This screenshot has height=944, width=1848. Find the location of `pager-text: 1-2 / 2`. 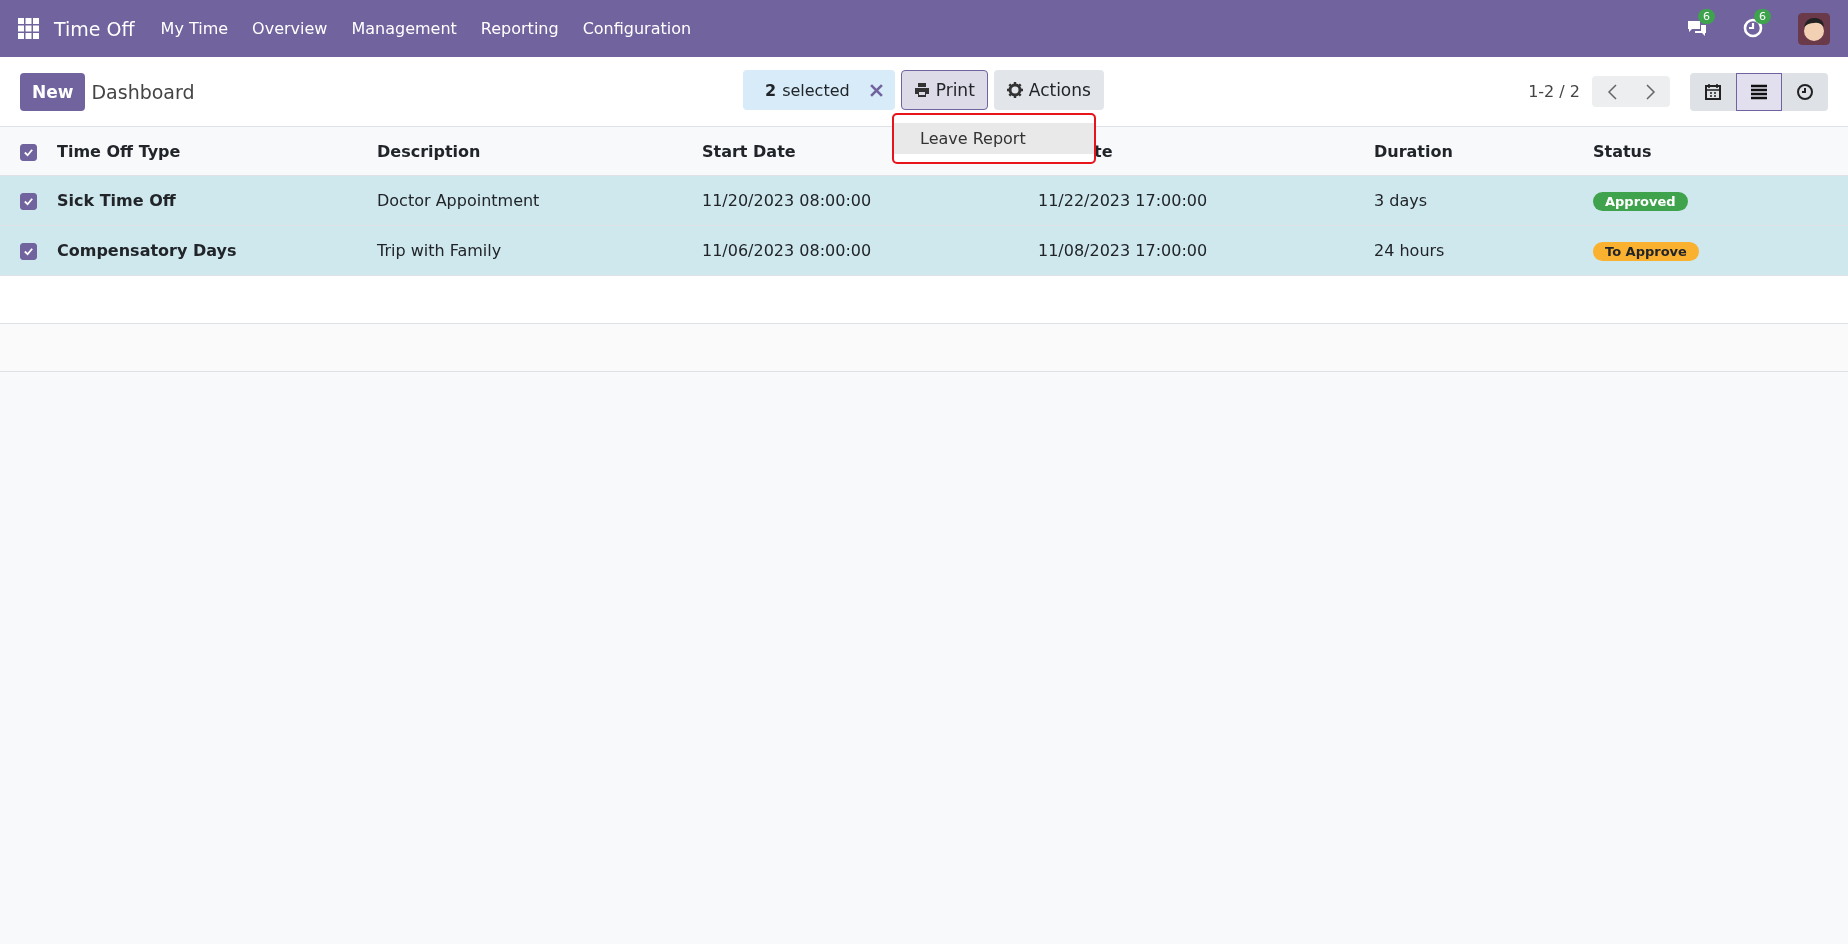

pager-text: 1-2 / 2 is located at coordinates (1554, 91).